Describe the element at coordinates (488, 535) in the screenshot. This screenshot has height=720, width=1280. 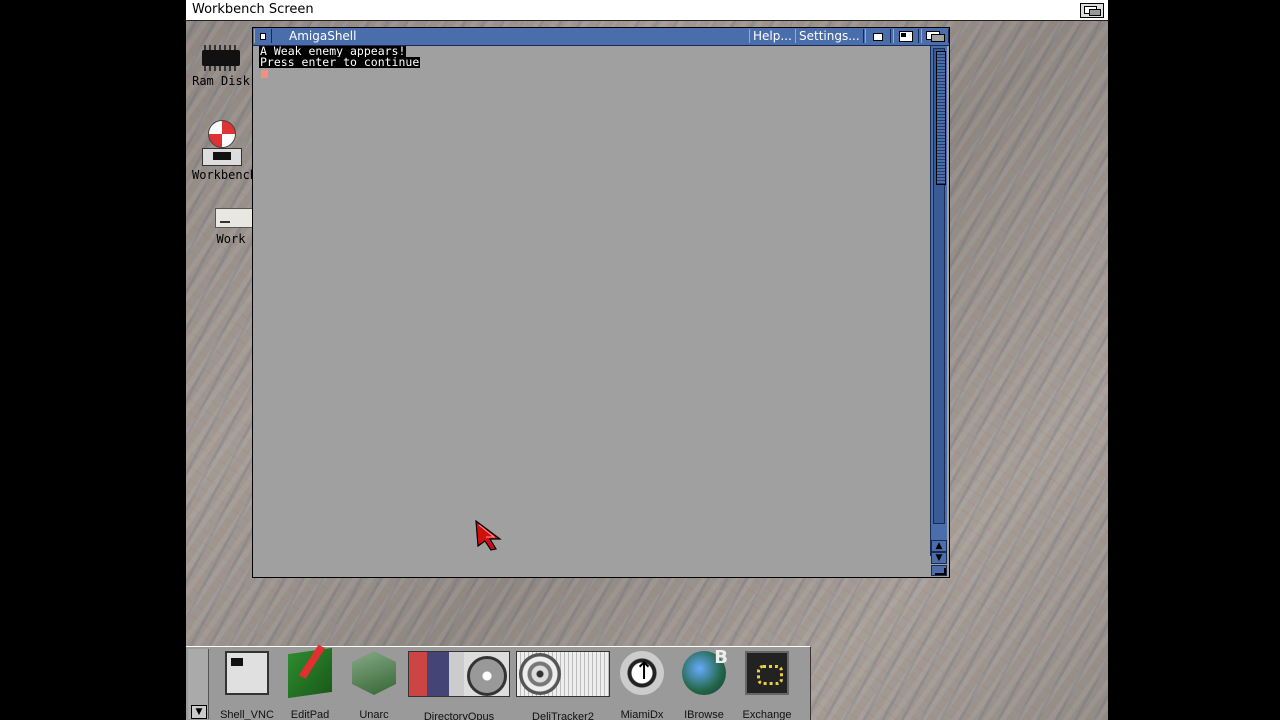
I see `mouse-pointer-icon` at that location.